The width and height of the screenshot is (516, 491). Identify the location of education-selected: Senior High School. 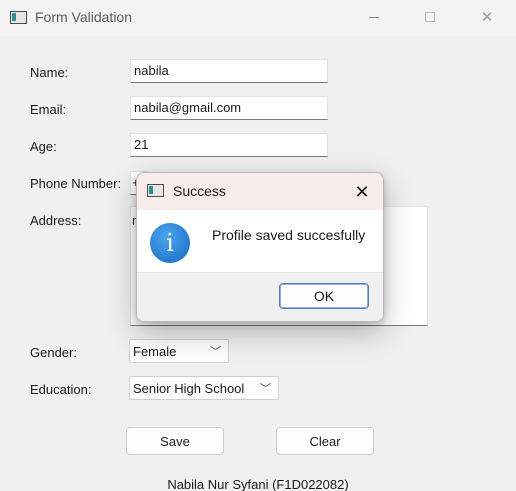
(189, 388).